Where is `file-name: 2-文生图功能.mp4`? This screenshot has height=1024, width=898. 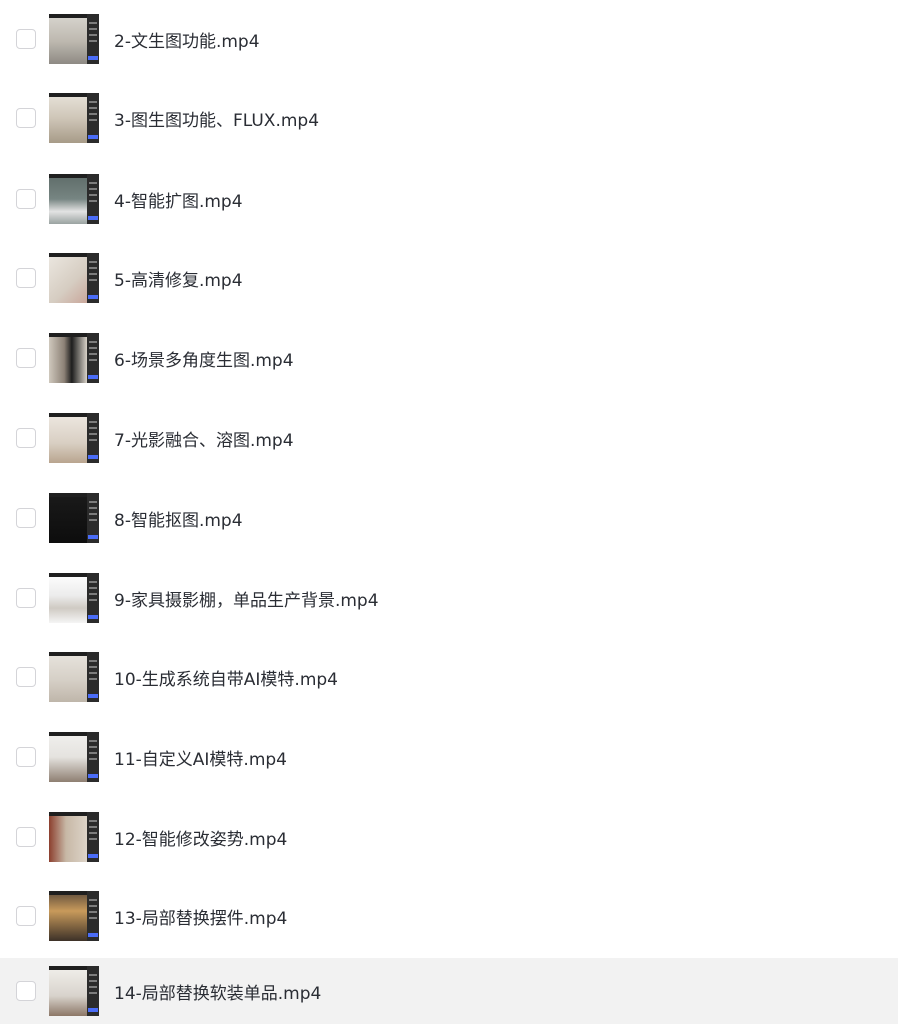
file-name: 2-文生图功能.mp4 is located at coordinates (187, 39).